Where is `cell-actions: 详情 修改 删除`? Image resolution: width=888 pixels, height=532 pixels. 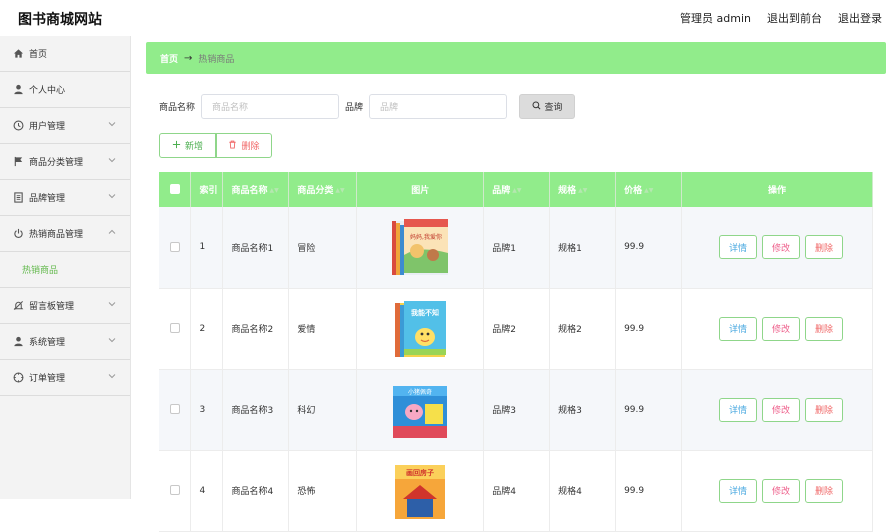
cell-actions: 详情 修改 删除 is located at coordinates (777, 410).